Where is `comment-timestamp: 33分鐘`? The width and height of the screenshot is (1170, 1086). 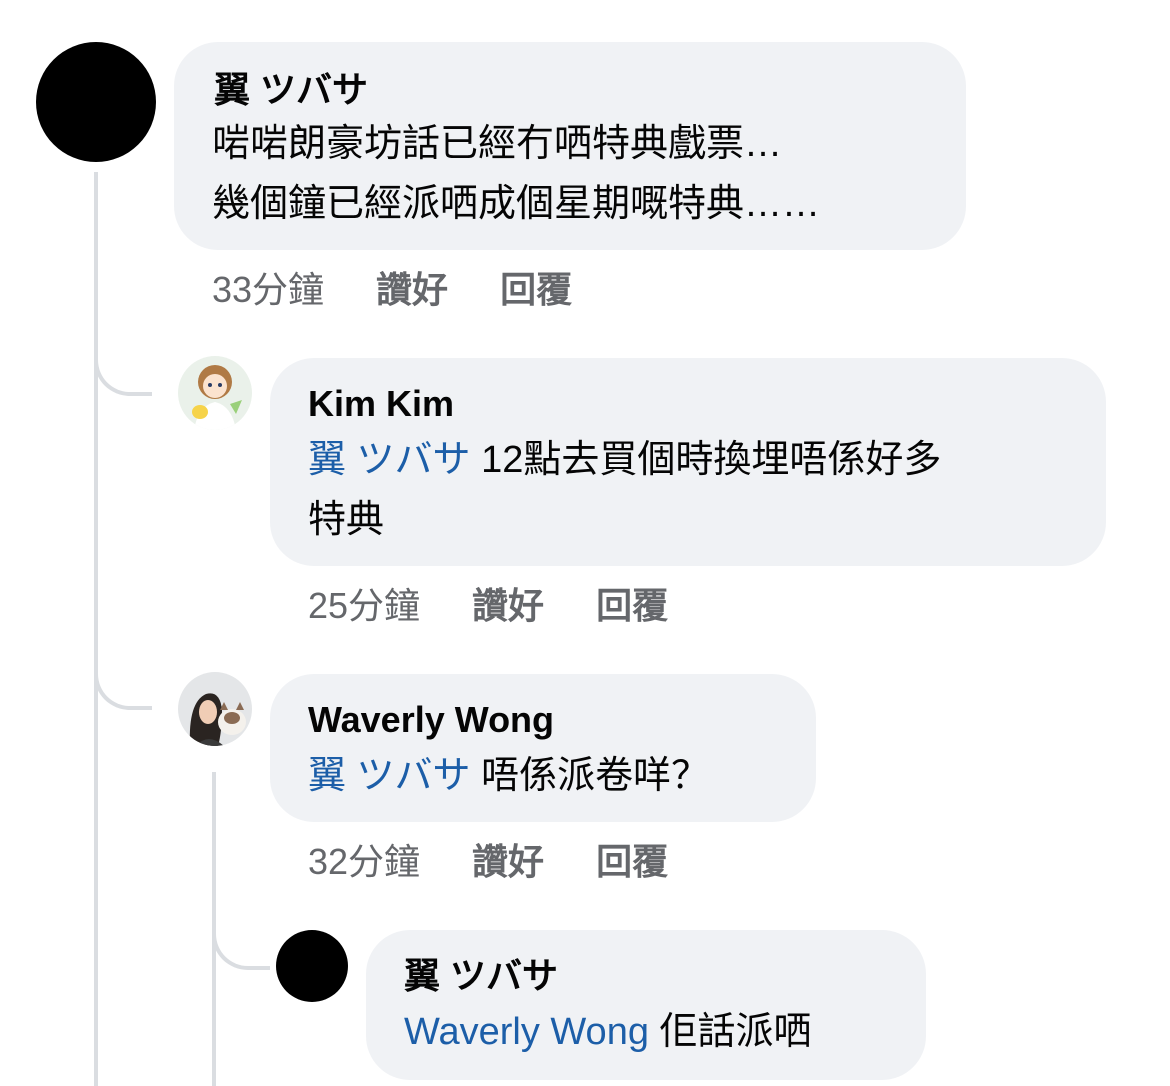 comment-timestamp: 33分鐘 is located at coordinates (268, 289).